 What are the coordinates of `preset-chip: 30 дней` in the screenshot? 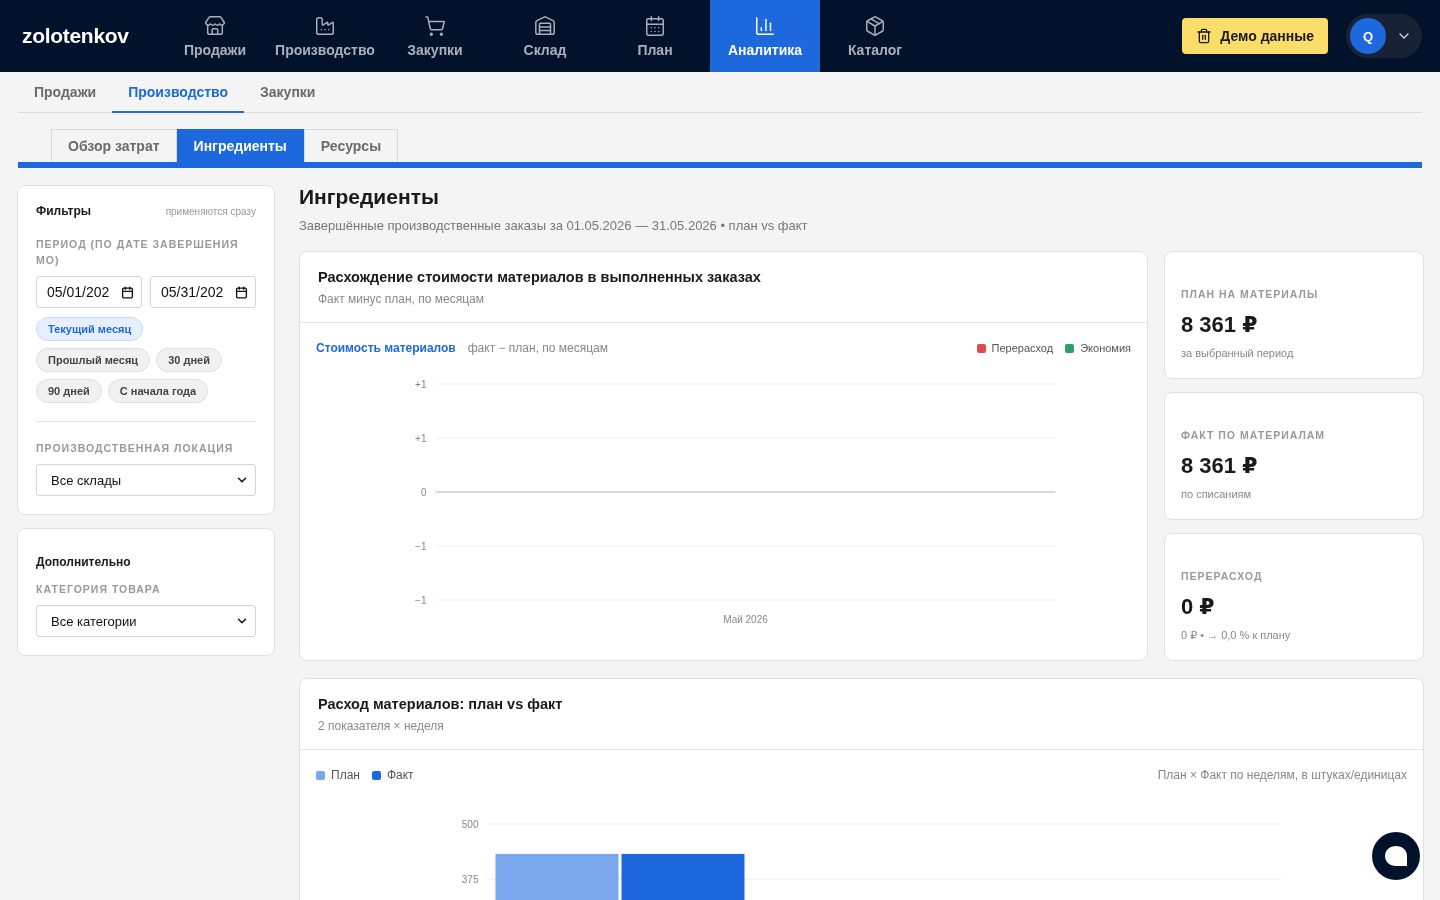 It's located at (189, 360).